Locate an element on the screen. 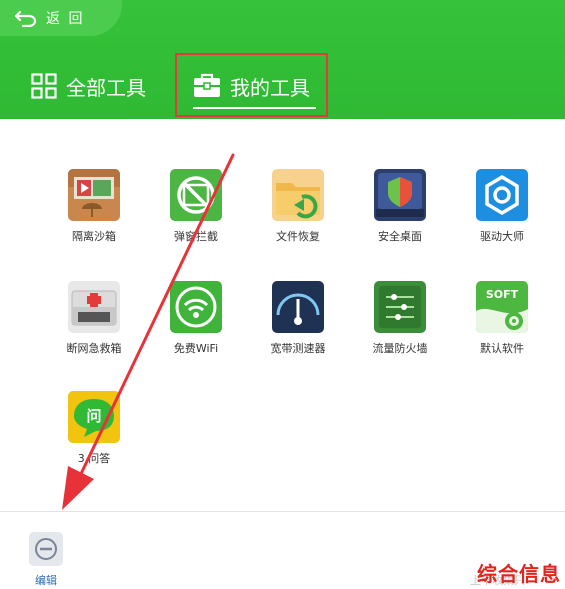  tool-free-wifi: 免费WiFi is located at coordinates (196, 318).